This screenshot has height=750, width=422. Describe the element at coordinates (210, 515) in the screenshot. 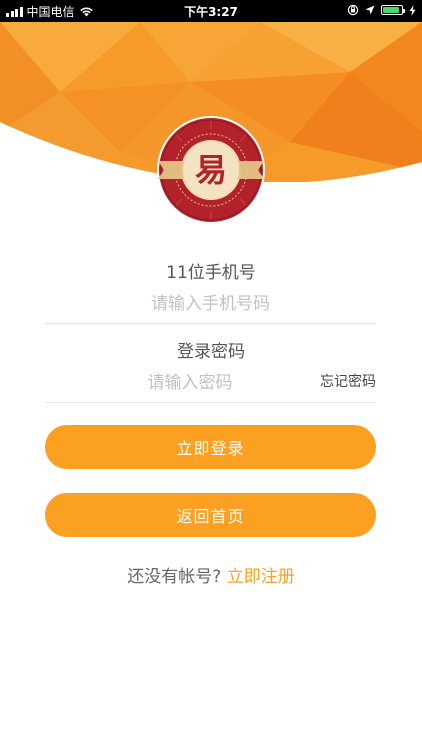

I see `back-home-button: 返回首页` at that location.